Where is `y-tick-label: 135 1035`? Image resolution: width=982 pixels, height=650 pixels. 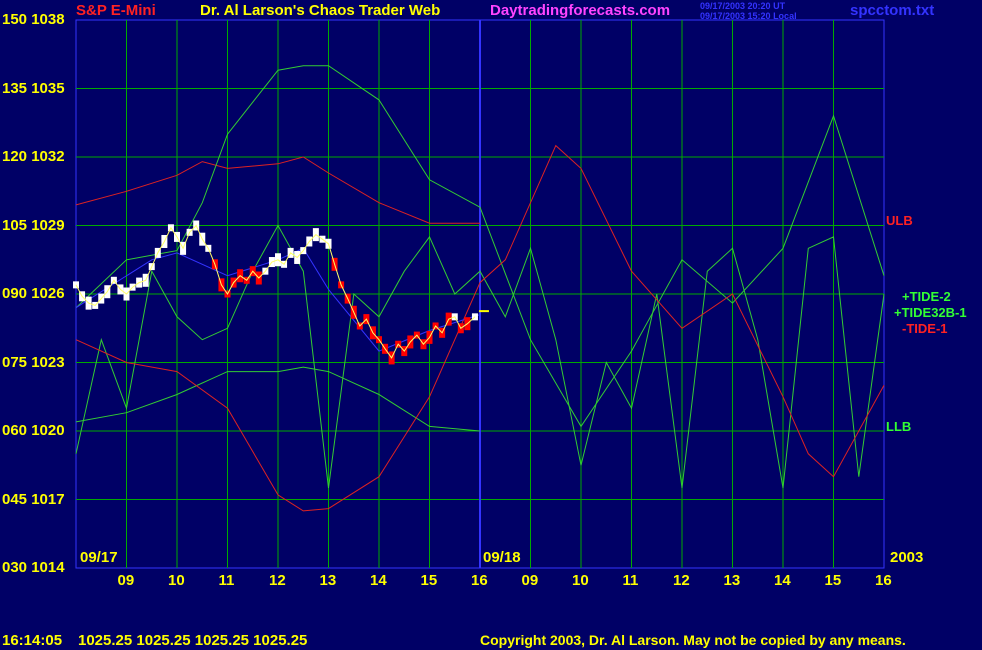
y-tick-label: 135 1035 is located at coordinates (33, 88).